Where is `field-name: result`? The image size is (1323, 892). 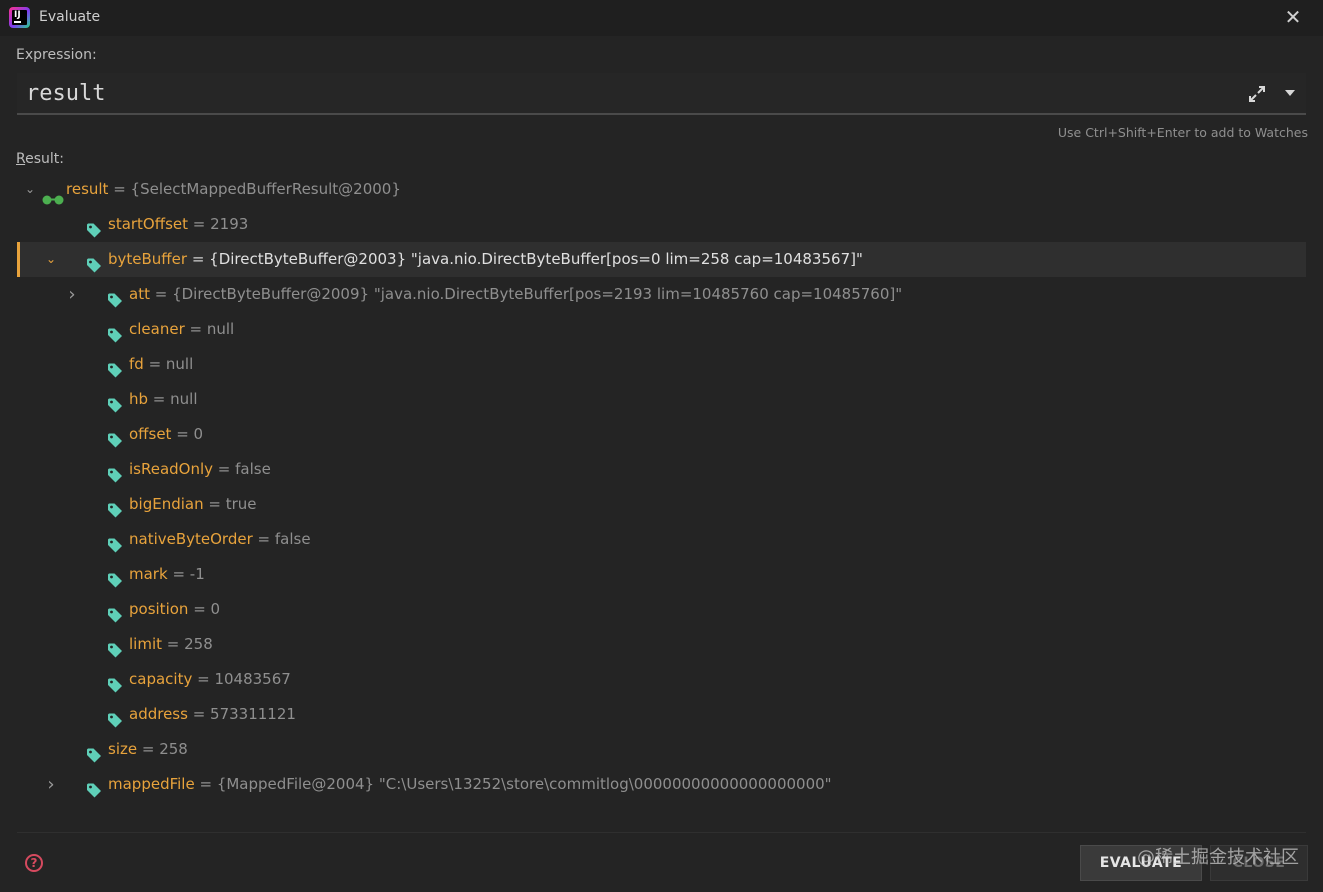 field-name: result is located at coordinates (87, 189).